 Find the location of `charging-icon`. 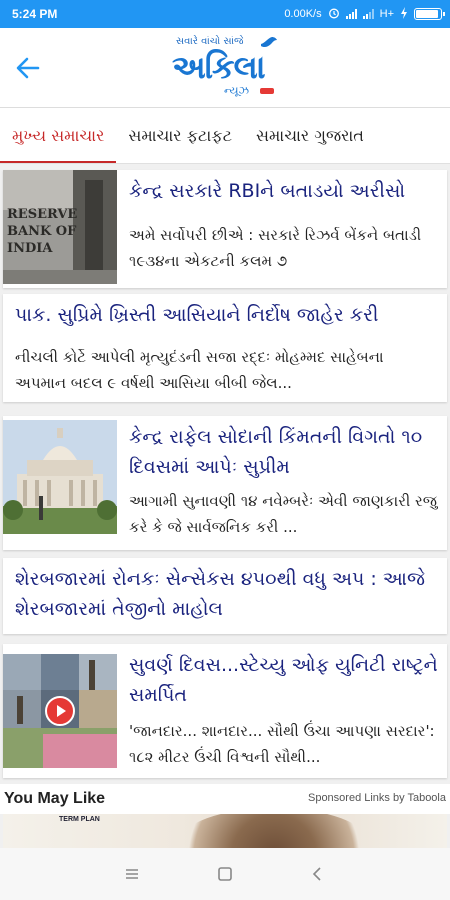

charging-icon is located at coordinates (404, 14).